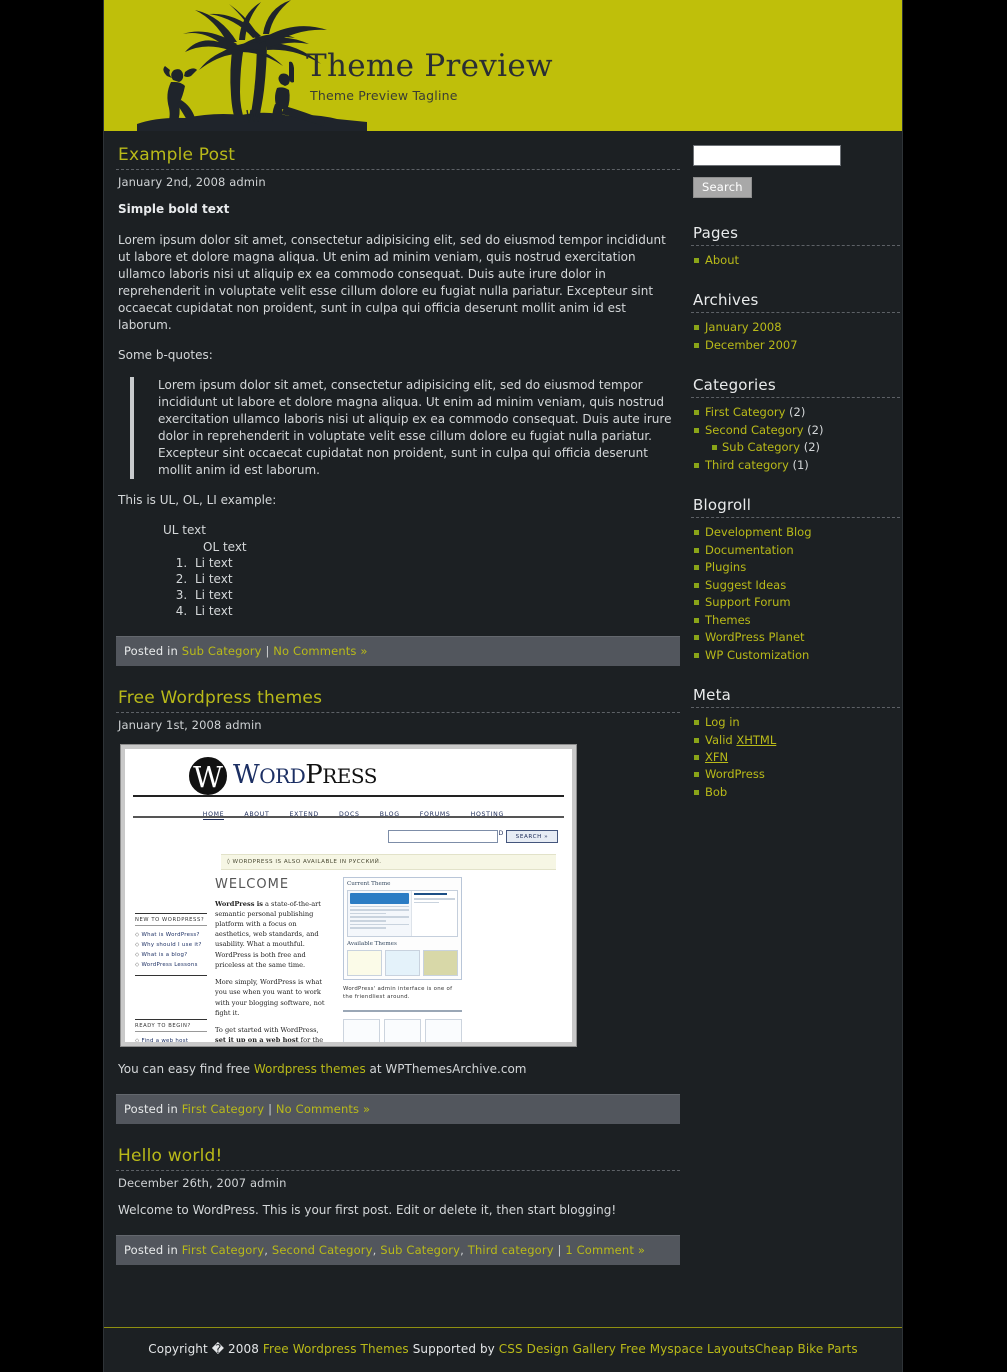  Describe the element at coordinates (171, 1025) in the screenshot. I see `wp-left-heading-2: READY TO BEGIN?` at that location.